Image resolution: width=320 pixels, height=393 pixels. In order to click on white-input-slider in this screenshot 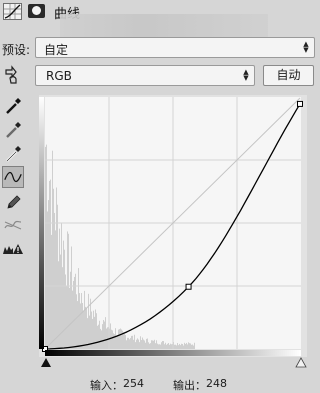, I will do `click(301, 363)`.